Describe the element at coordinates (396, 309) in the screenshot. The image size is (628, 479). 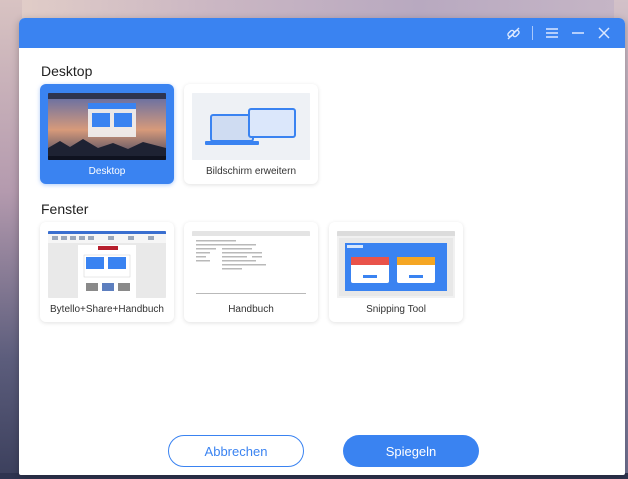
I see `card-label: Snipping Tool` at that location.